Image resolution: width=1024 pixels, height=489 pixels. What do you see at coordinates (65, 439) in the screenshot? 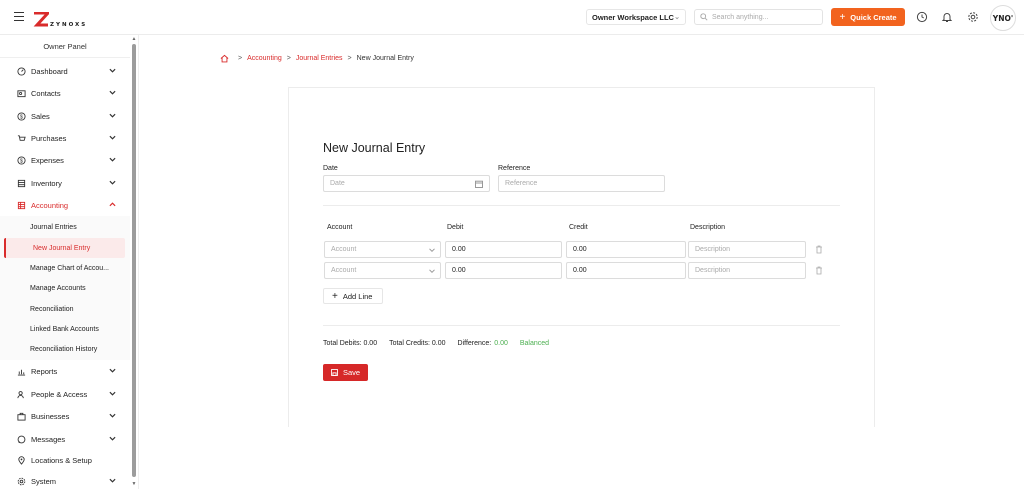
I see `sidebar-item-messages: Messages` at bounding box center [65, 439].